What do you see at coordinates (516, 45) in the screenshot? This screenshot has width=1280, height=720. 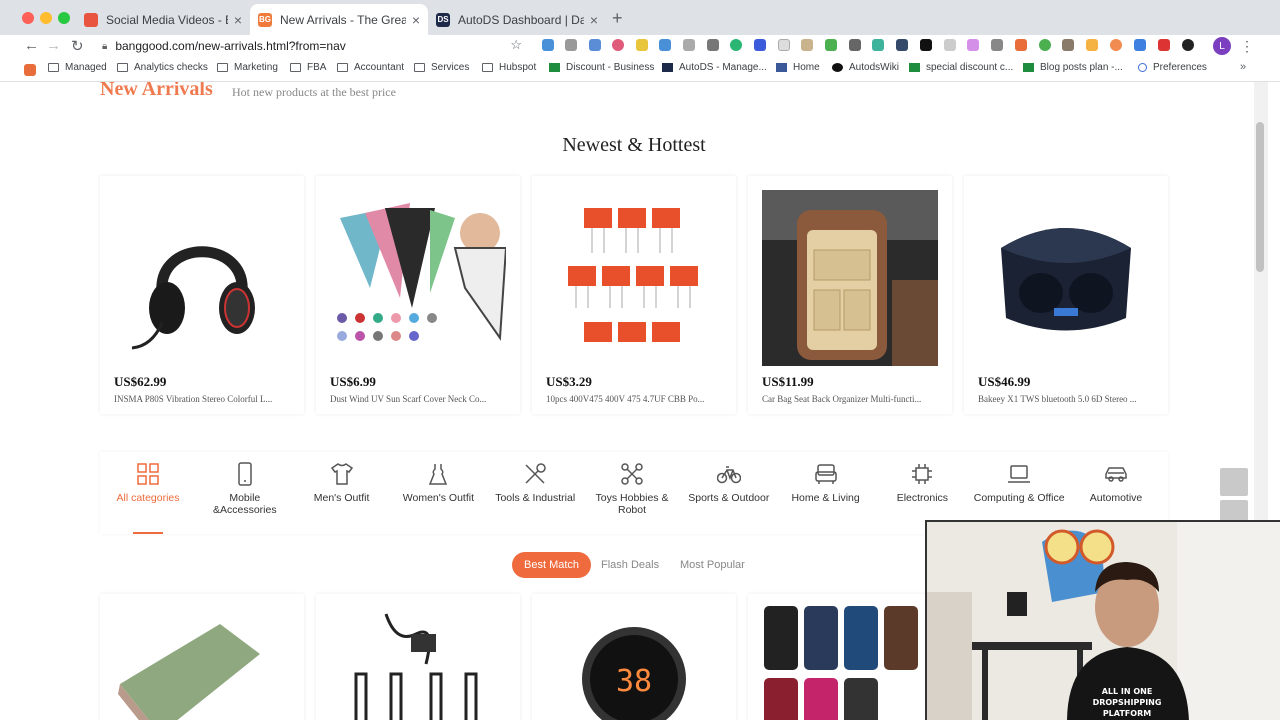 I see `bookmark-star-icon: ☆` at bounding box center [516, 45].